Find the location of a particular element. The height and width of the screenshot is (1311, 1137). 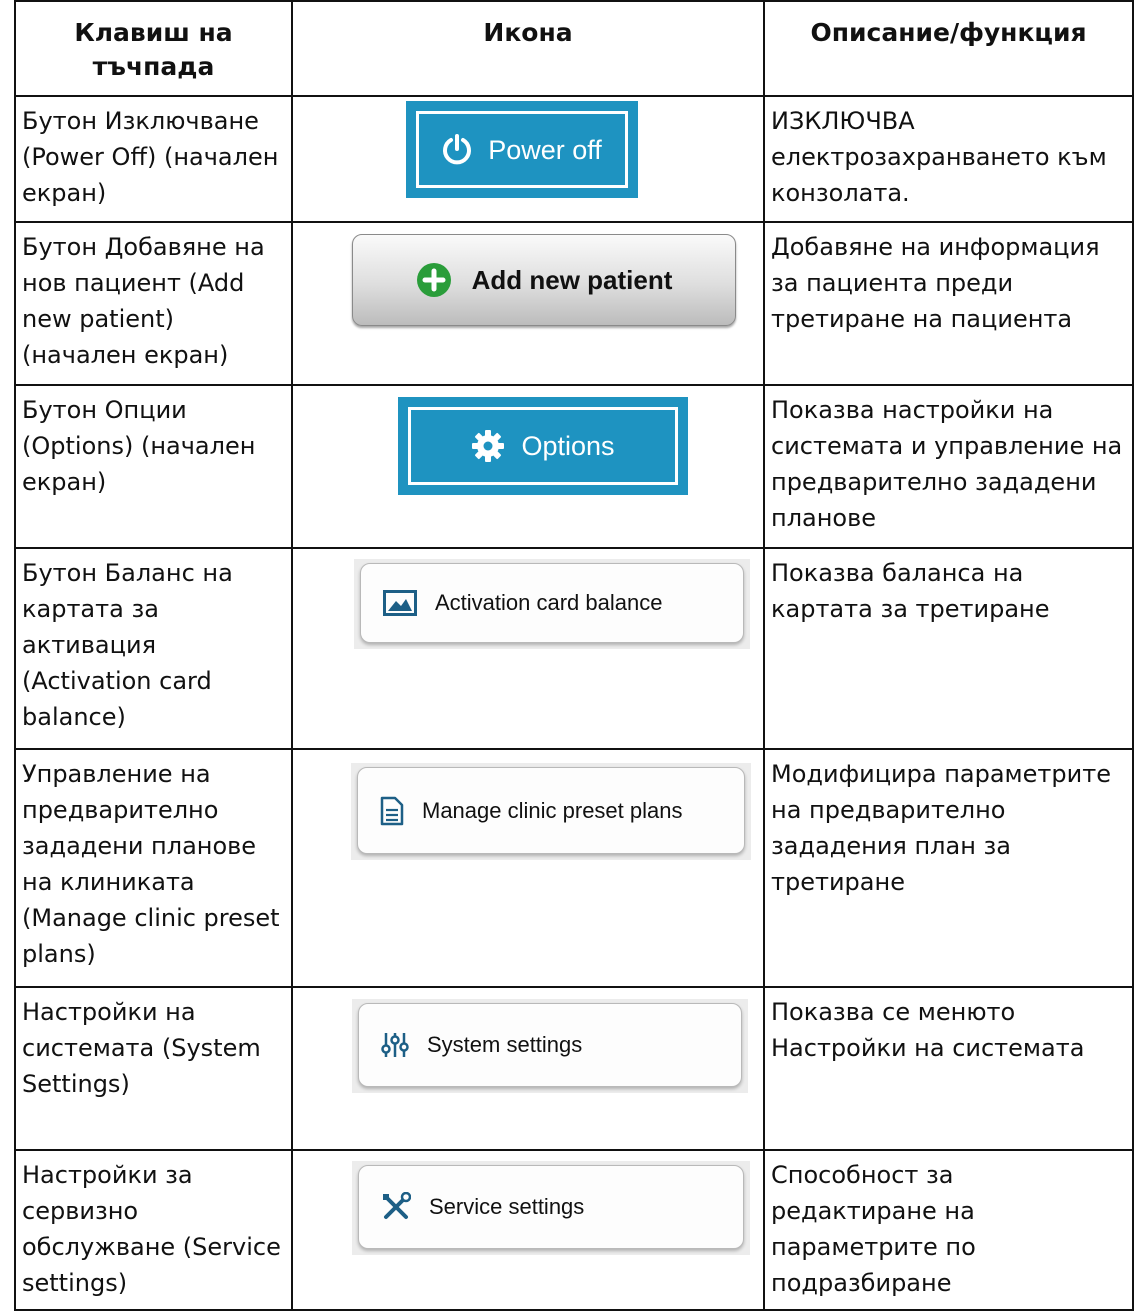

power-off-button-image: Power off is located at coordinates (522, 149).